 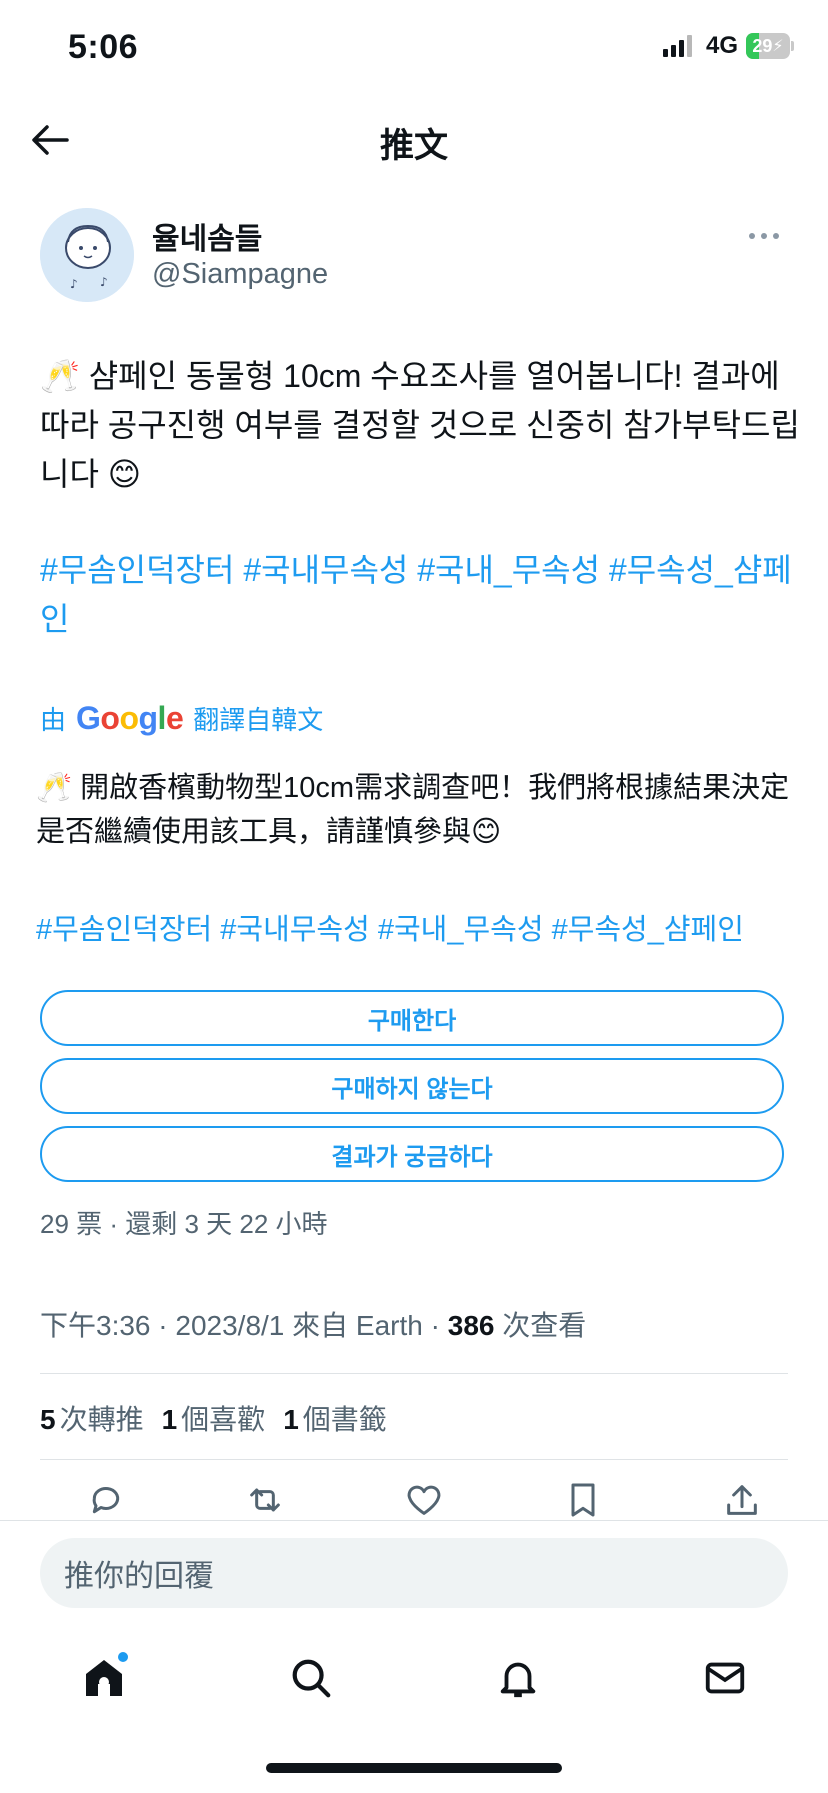 I want to click on mail-icon, so click(x=724, y=1678).